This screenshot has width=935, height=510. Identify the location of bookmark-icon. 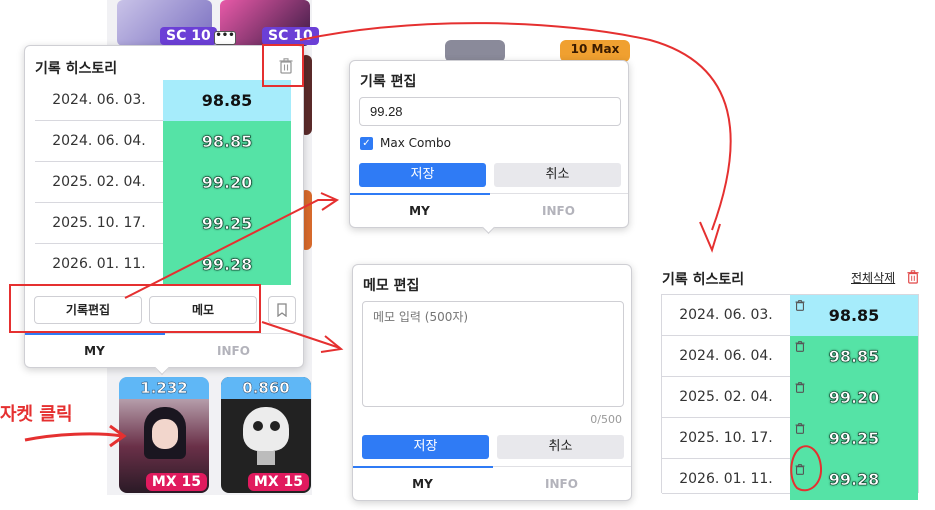
(282, 310).